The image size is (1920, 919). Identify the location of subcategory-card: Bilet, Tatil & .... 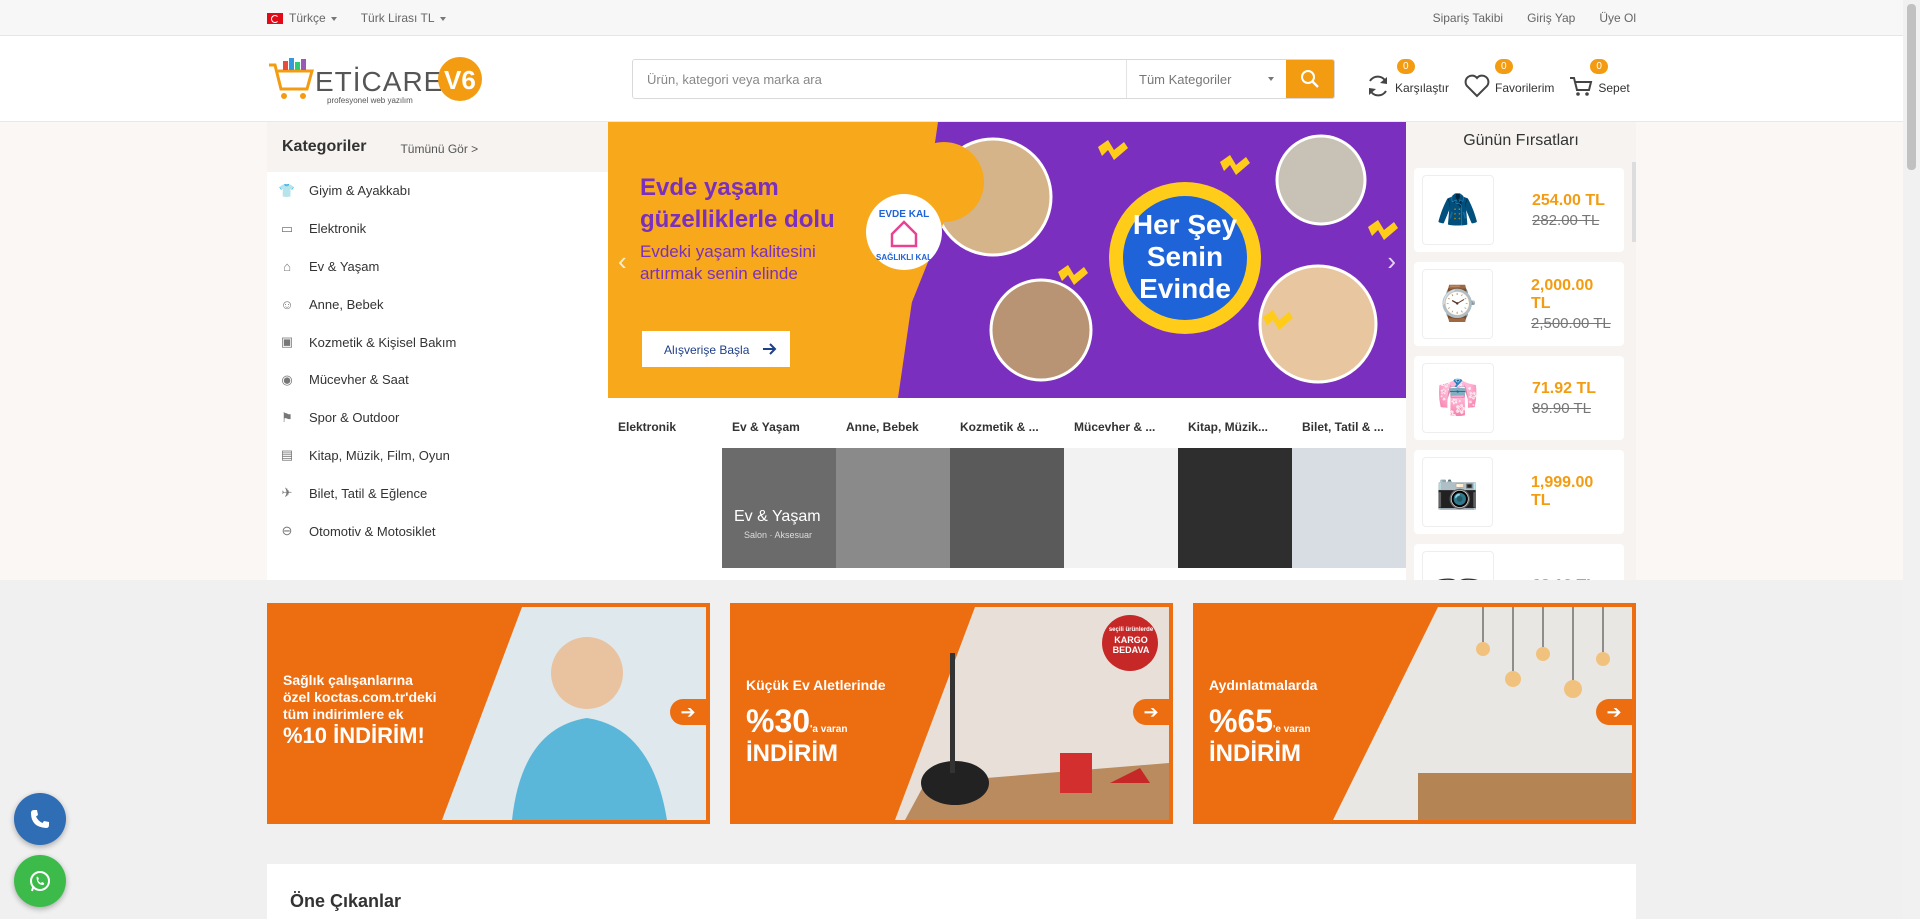
(1349, 489).